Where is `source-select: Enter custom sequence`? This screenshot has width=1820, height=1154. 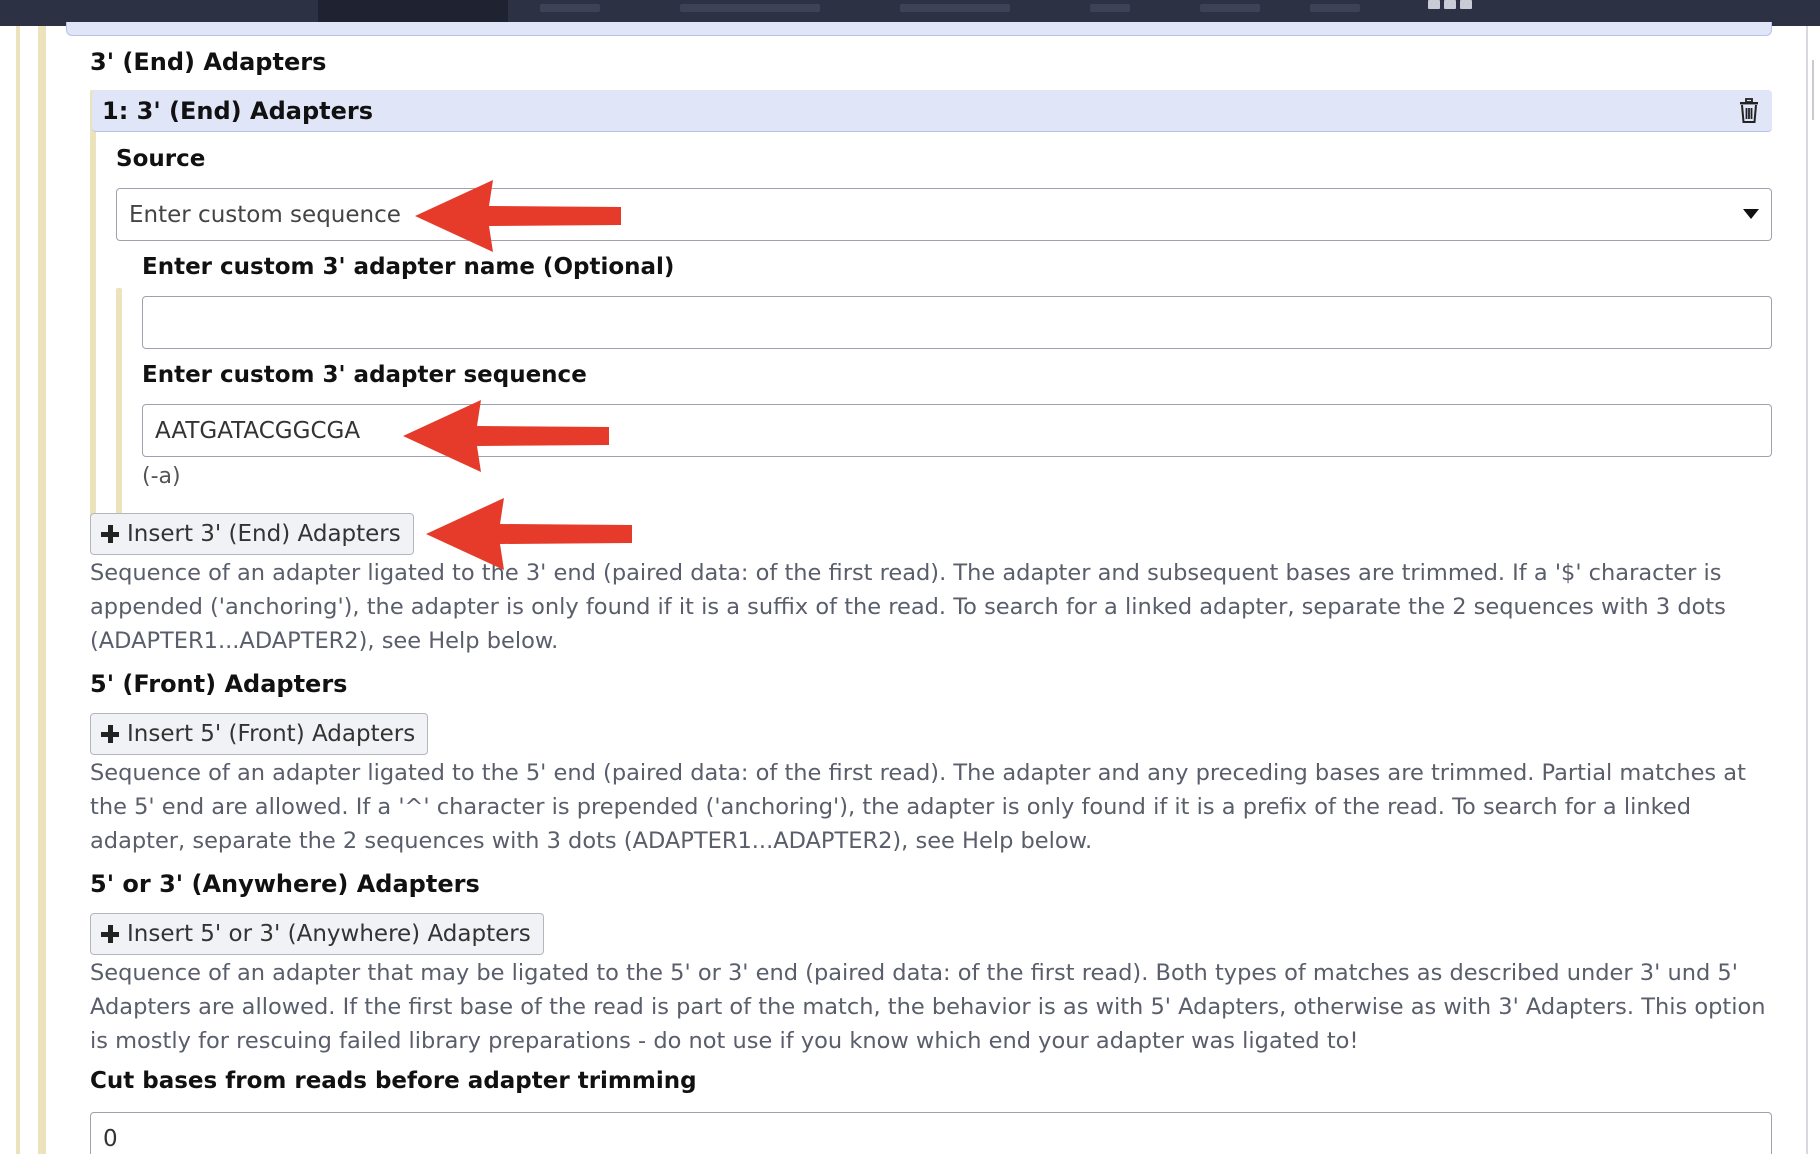
source-select: Enter custom sequence is located at coordinates (944, 214).